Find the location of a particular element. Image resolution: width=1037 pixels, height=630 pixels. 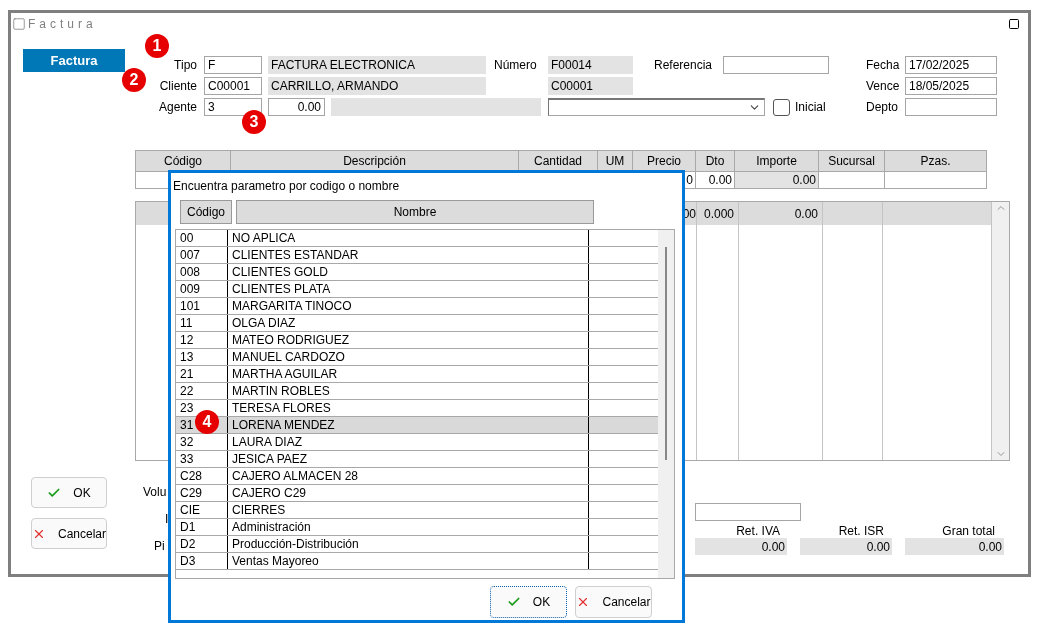

list-row: C28 CAJERO ALMACEN 28 is located at coordinates (417, 476).